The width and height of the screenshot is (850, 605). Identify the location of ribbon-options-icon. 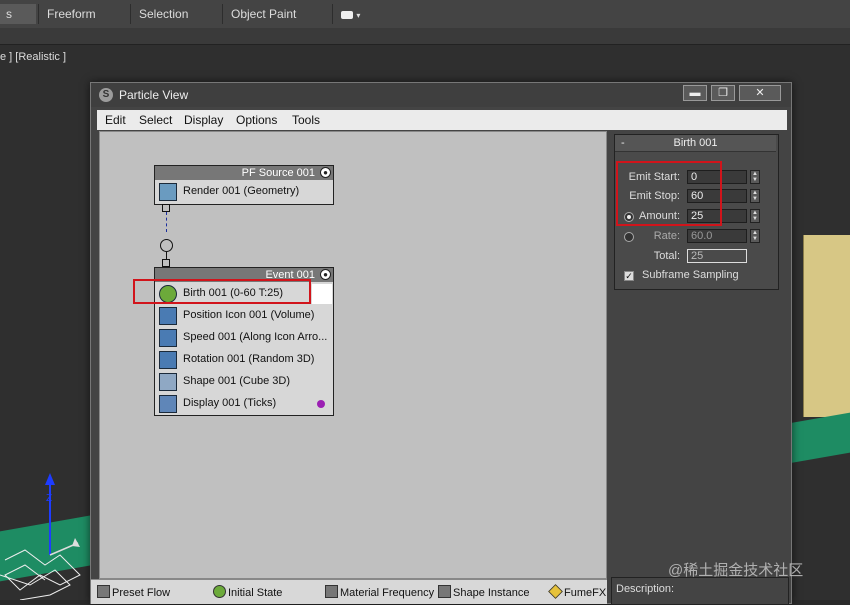
(347, 14).